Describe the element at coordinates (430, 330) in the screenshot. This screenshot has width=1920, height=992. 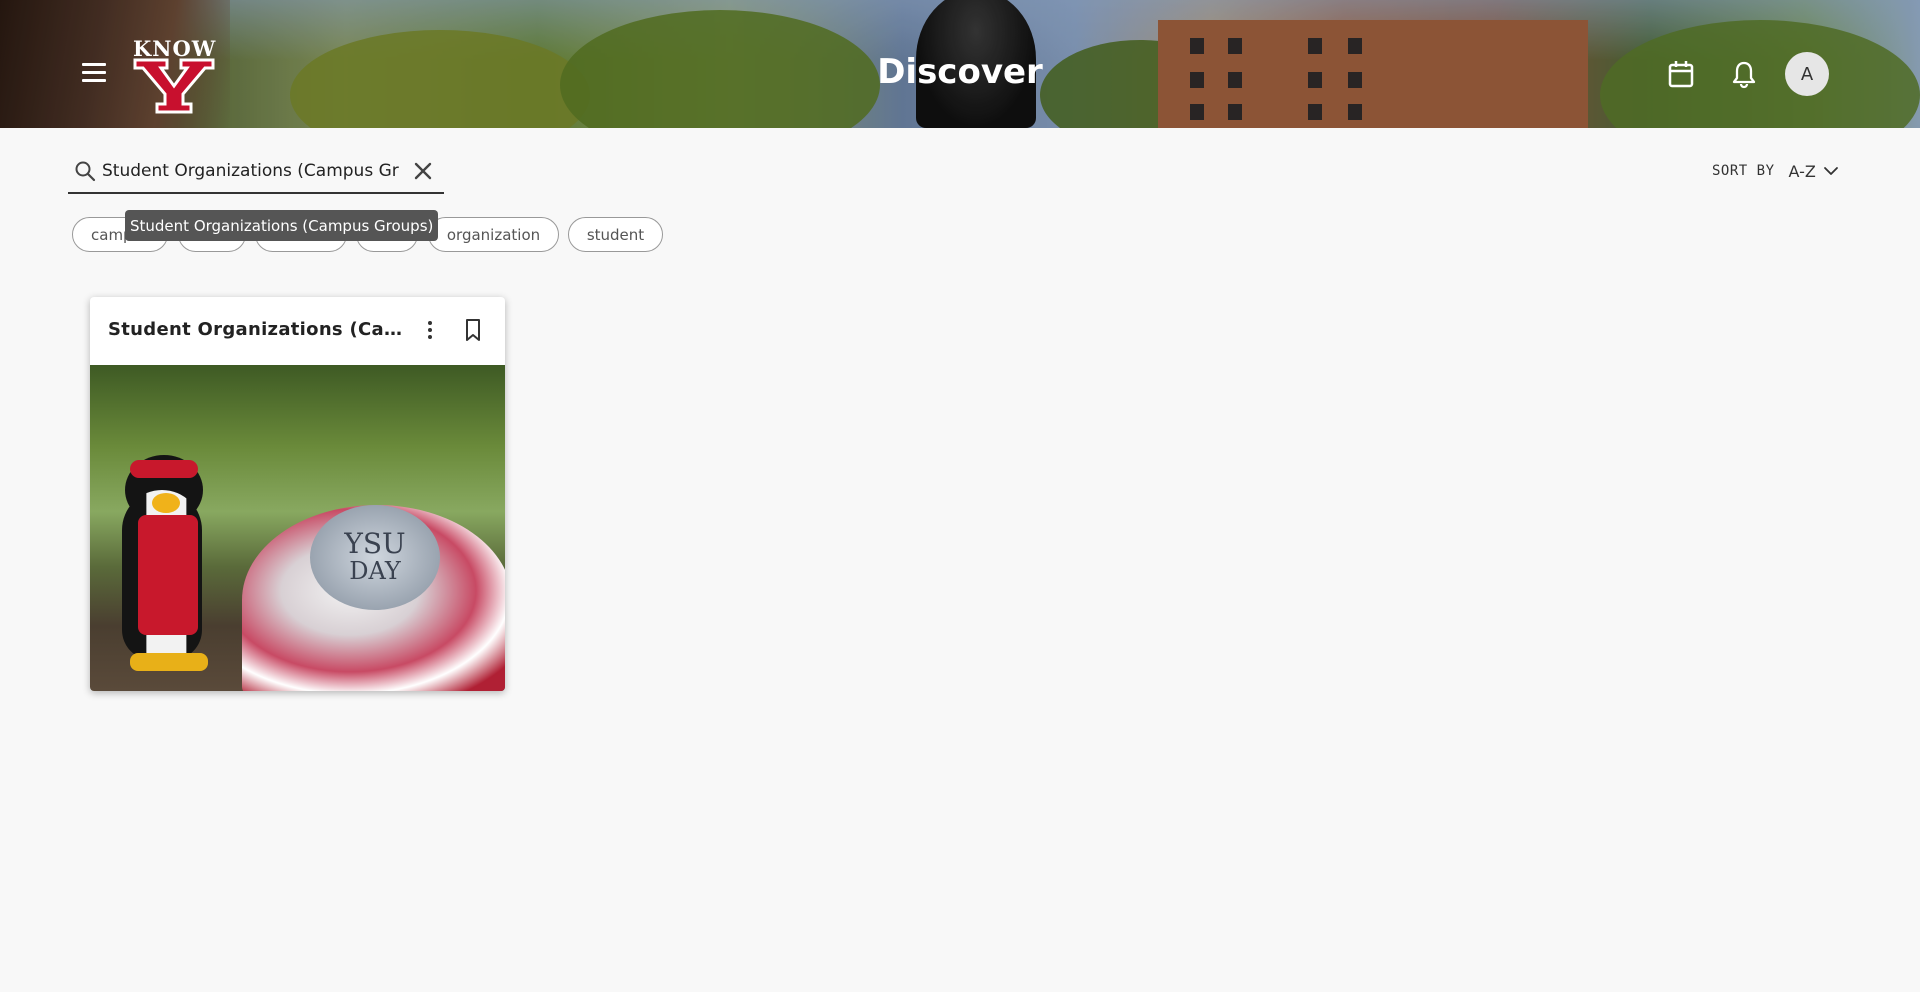
I see `more-vertical-icon` at that location.